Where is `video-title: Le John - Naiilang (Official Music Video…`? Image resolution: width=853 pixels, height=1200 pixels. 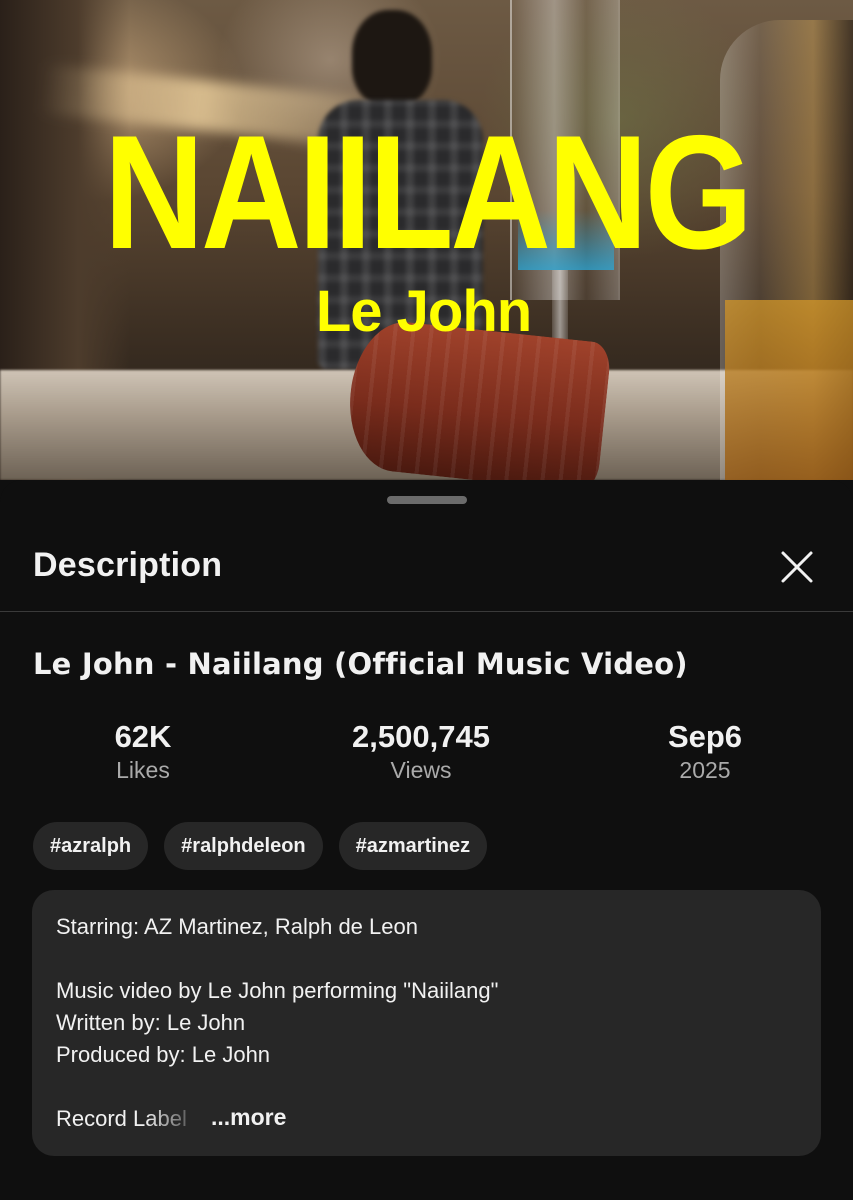 video-title: Le John - Naiilang (Official Music Video… is located at coordinates (360, 664).